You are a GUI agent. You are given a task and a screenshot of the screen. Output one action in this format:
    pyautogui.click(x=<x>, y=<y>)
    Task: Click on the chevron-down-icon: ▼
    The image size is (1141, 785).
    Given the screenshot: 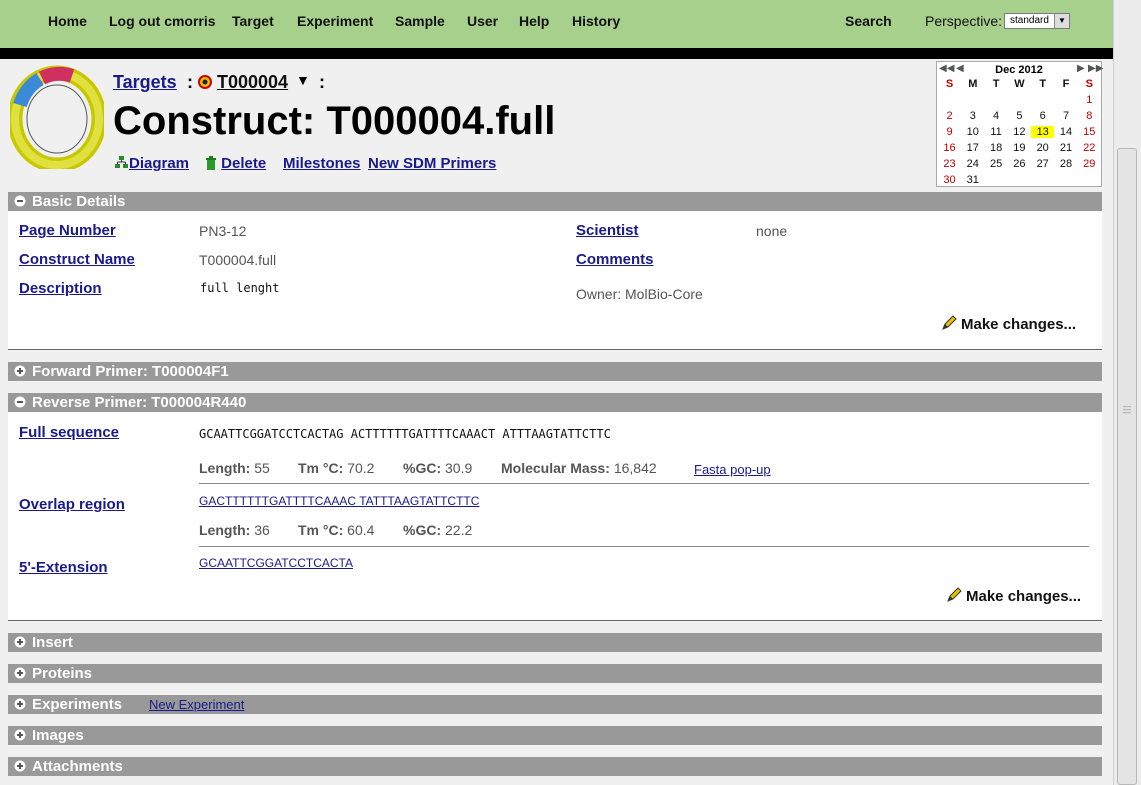 What is the action you would take?
    pyautogui.click(x=1061, y=21)
    